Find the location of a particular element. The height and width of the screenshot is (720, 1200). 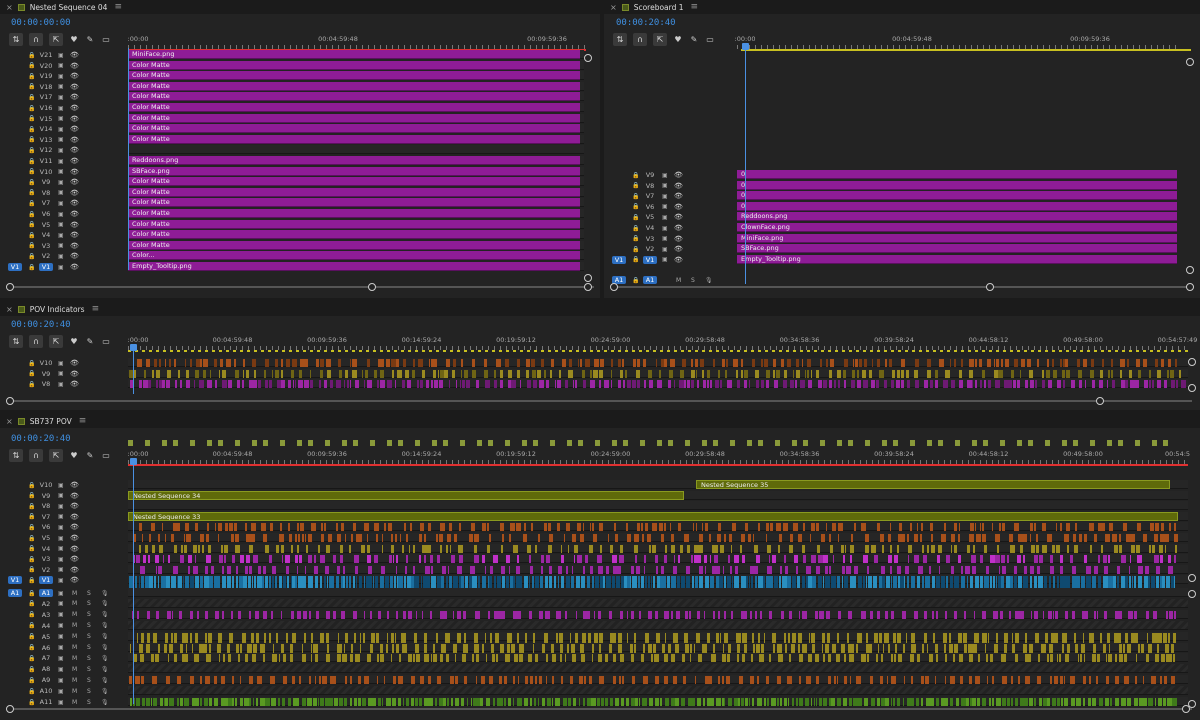

track-name-v16: V16 is located at coordinates (46, 108).